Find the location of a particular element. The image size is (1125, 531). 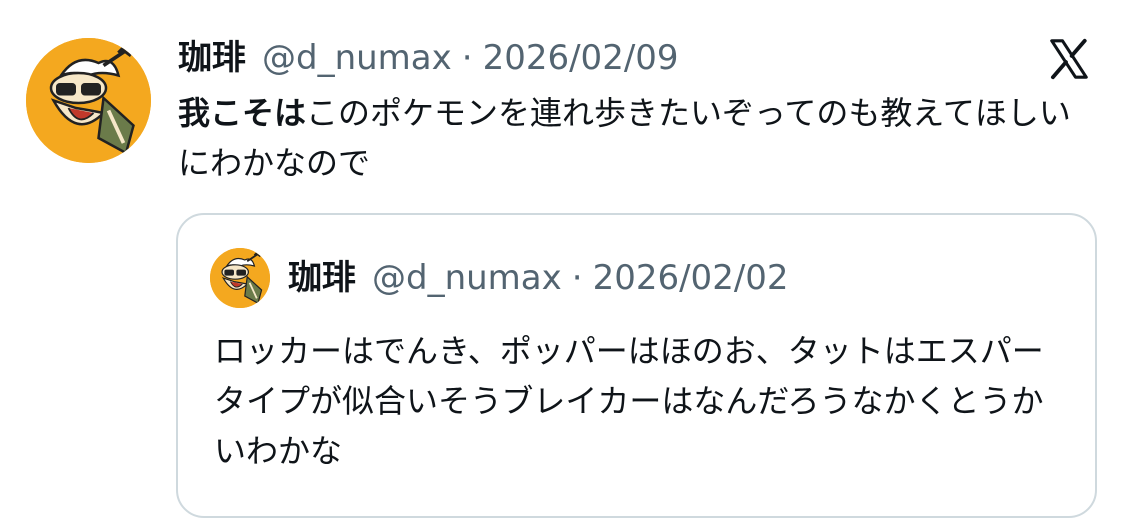

author-avatar is located at coordinates (88, 100).